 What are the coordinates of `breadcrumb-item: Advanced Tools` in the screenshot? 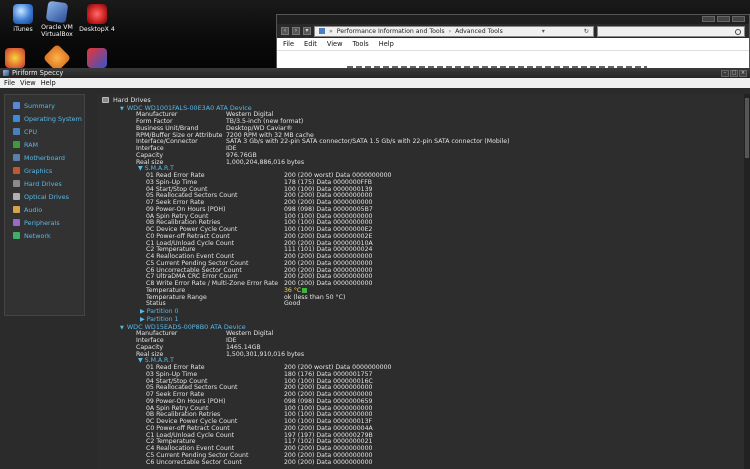 It's located at (479, 31).